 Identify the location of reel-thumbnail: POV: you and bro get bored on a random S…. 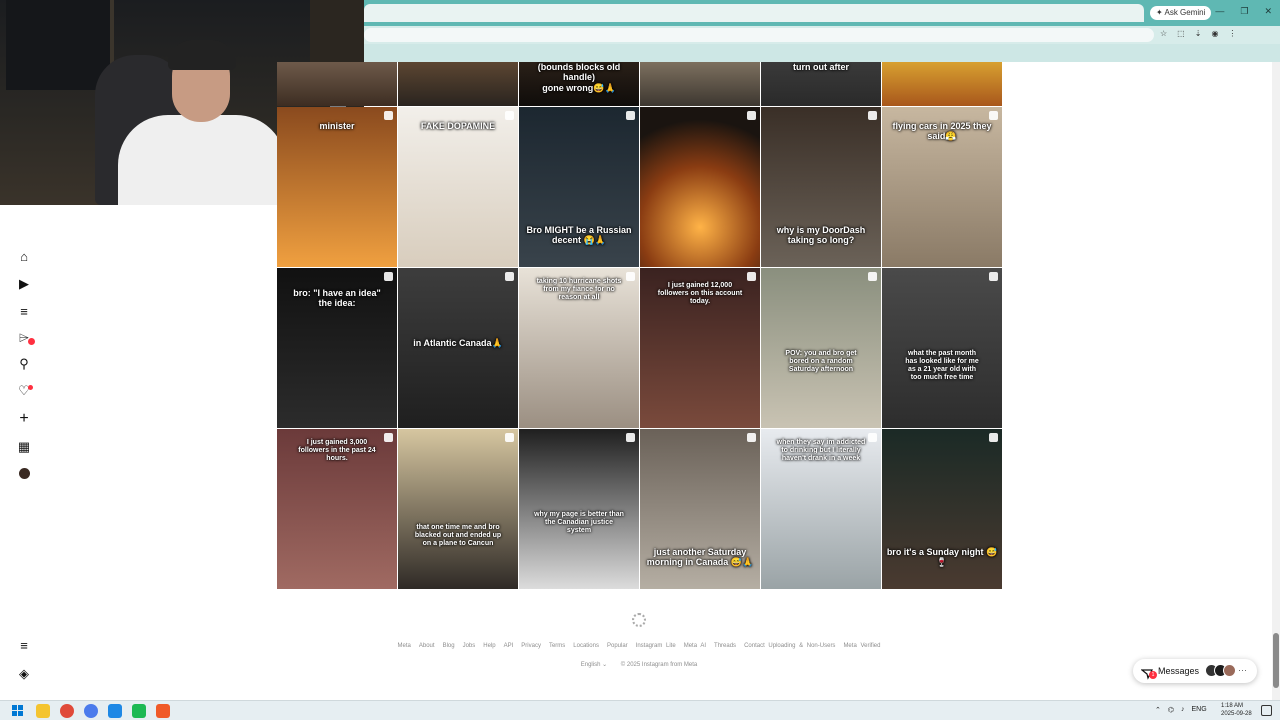
(821, 348).